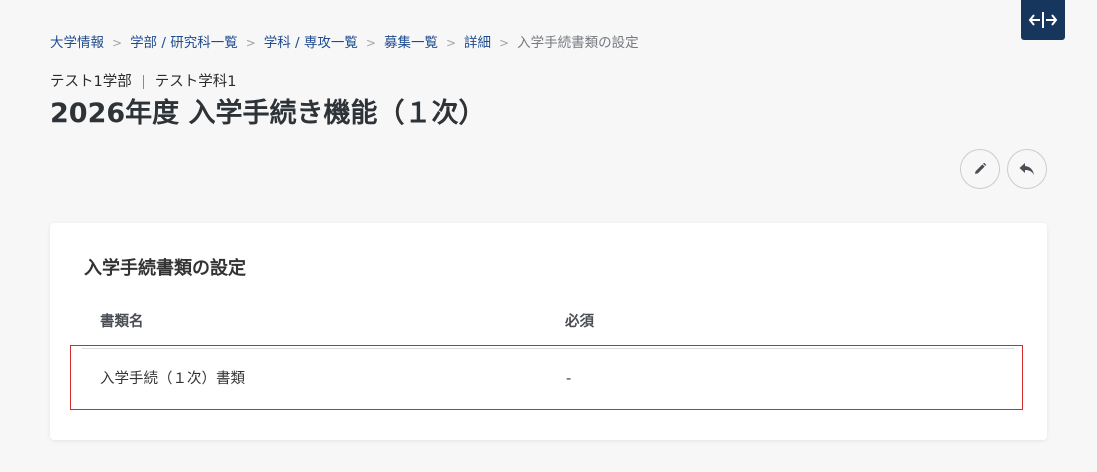 The image size is (1097, 472). I want to click on back-button, so click(1027, 169).